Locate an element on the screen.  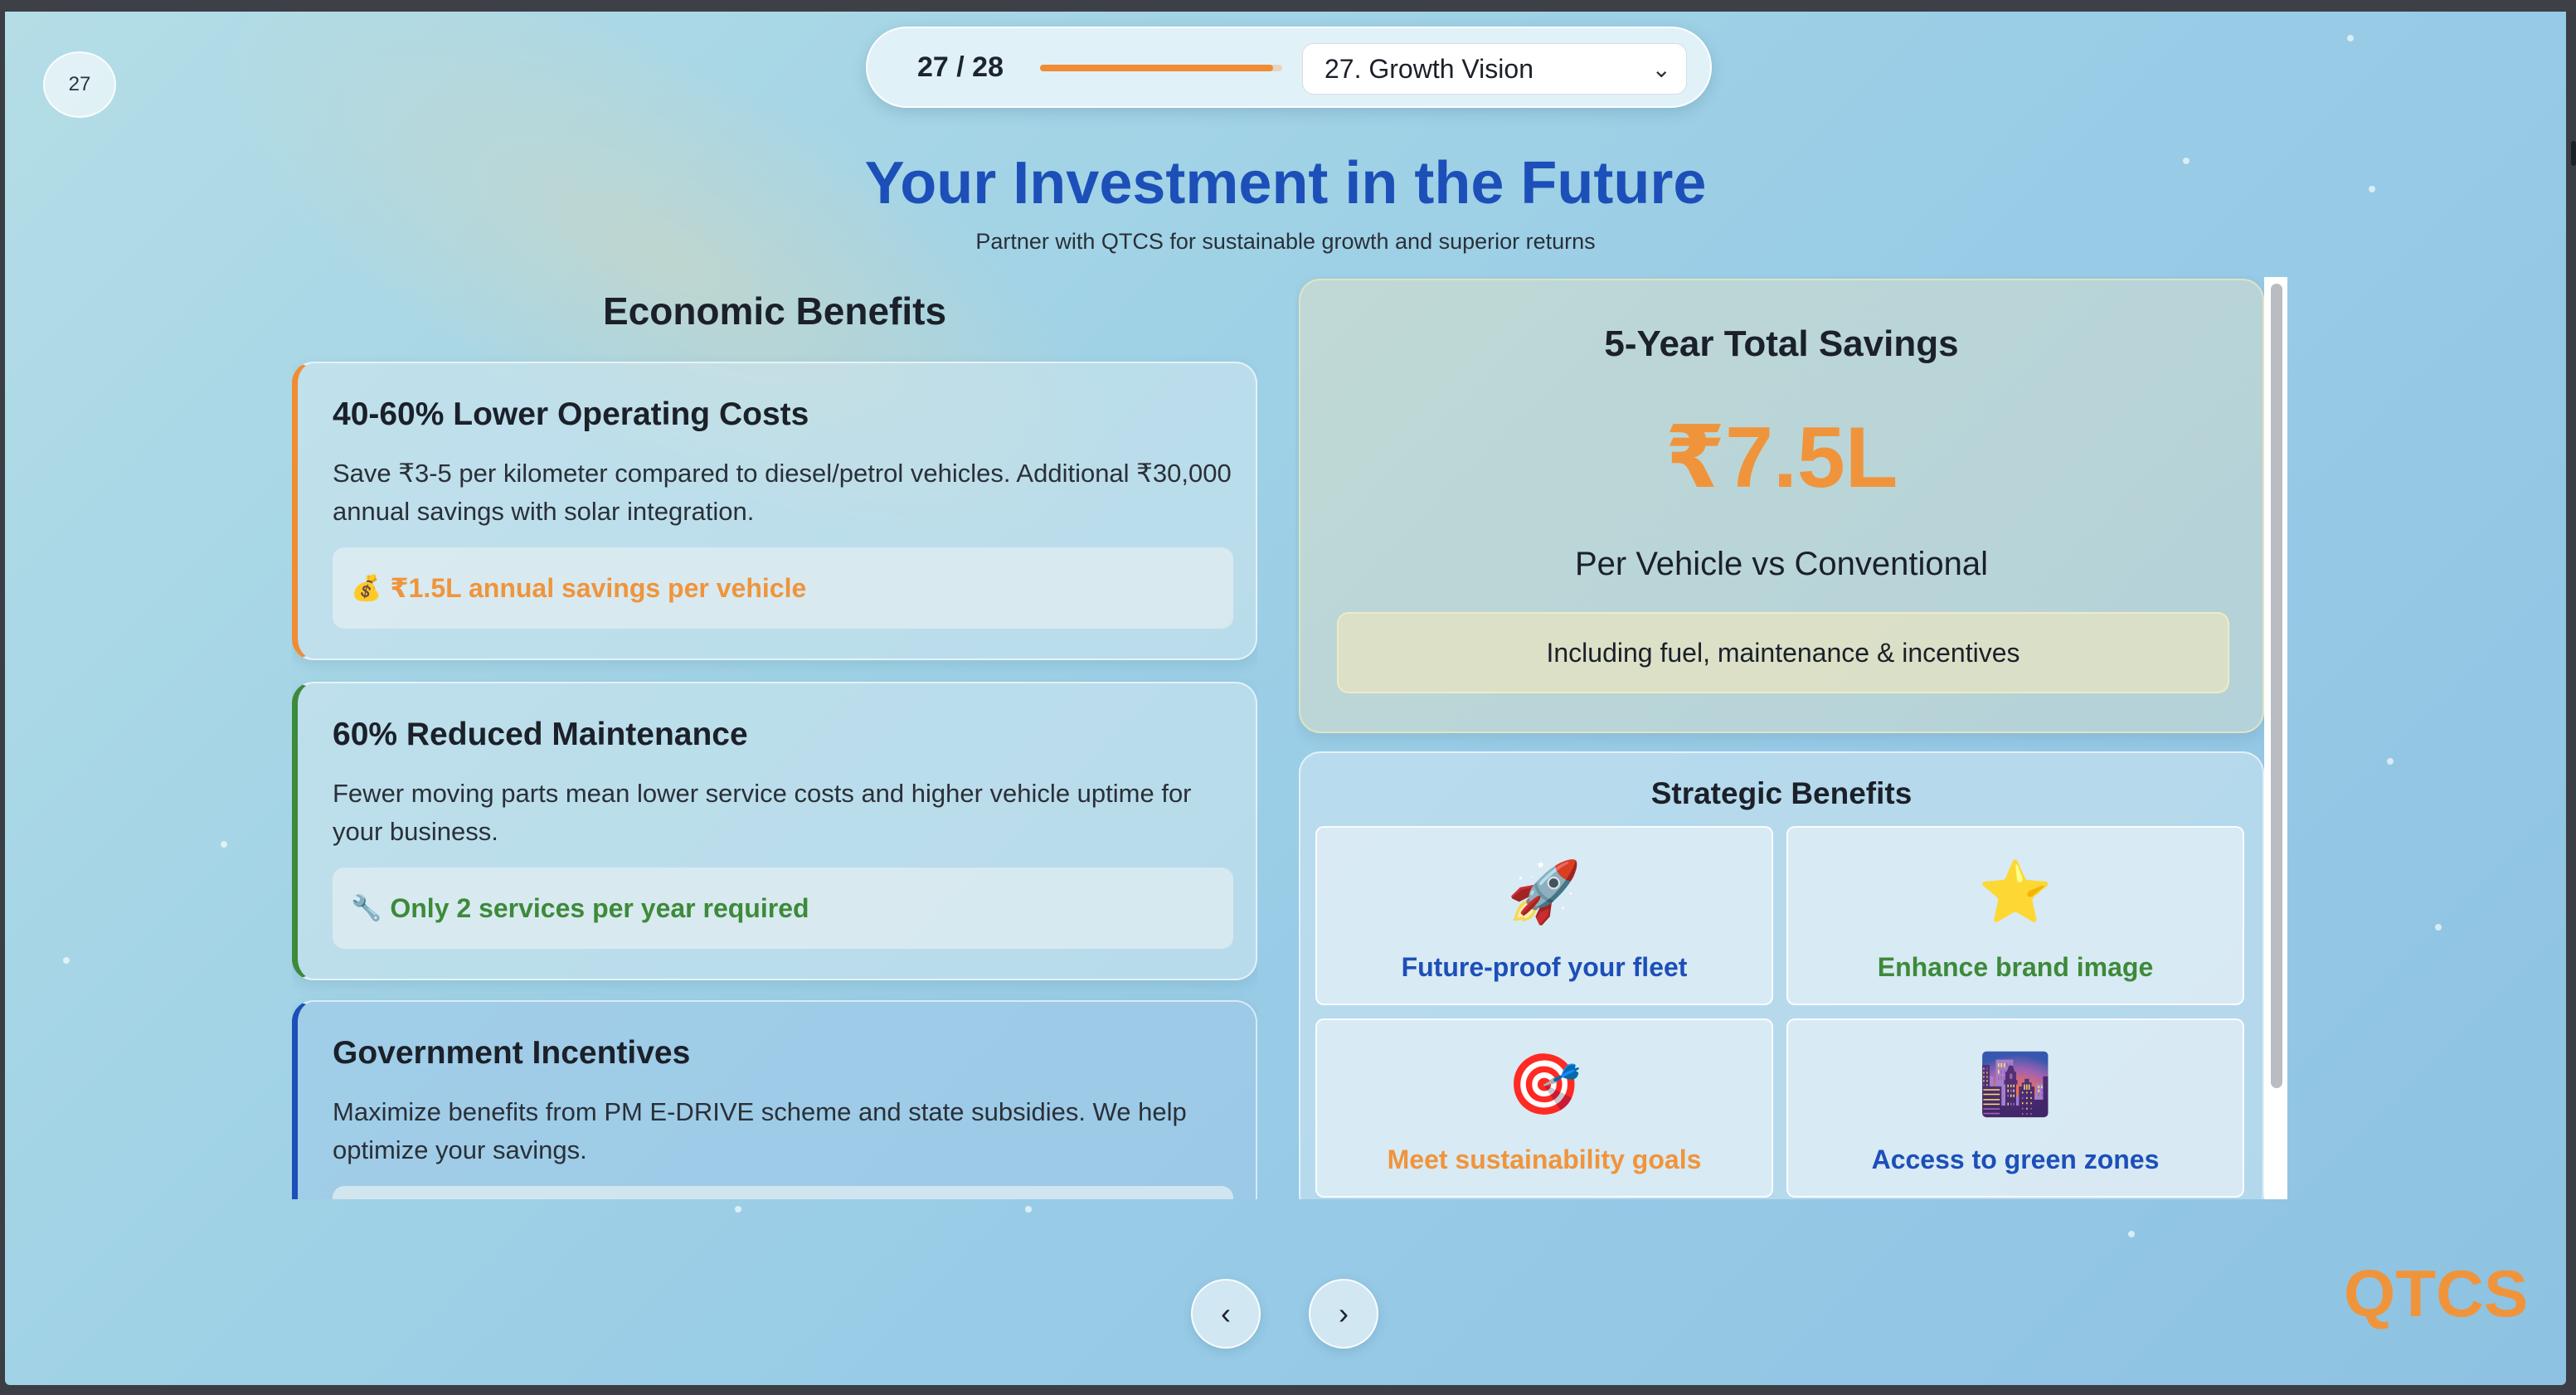
tile-label: Access to green zones is located at coordinates (2015, 1159).